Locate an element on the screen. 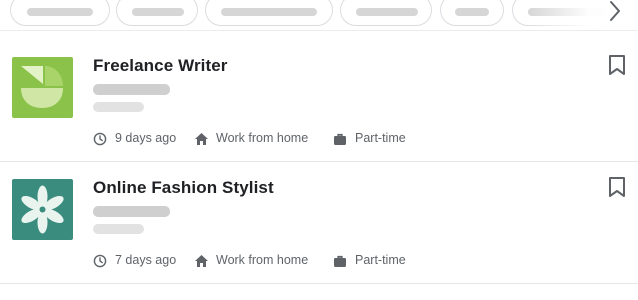 The image size is (638, 300). posted-date-text: 9 days ago is located at coordinates (146, 138).